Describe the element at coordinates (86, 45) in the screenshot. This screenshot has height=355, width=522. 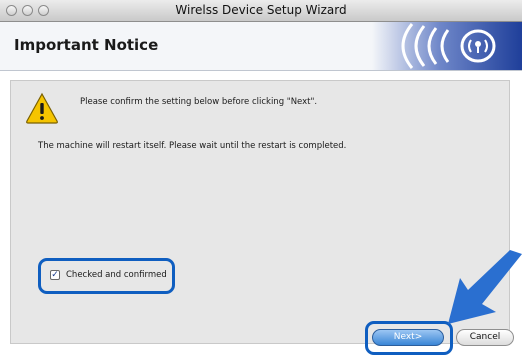
I see `page-title: Important Notice` at that location.